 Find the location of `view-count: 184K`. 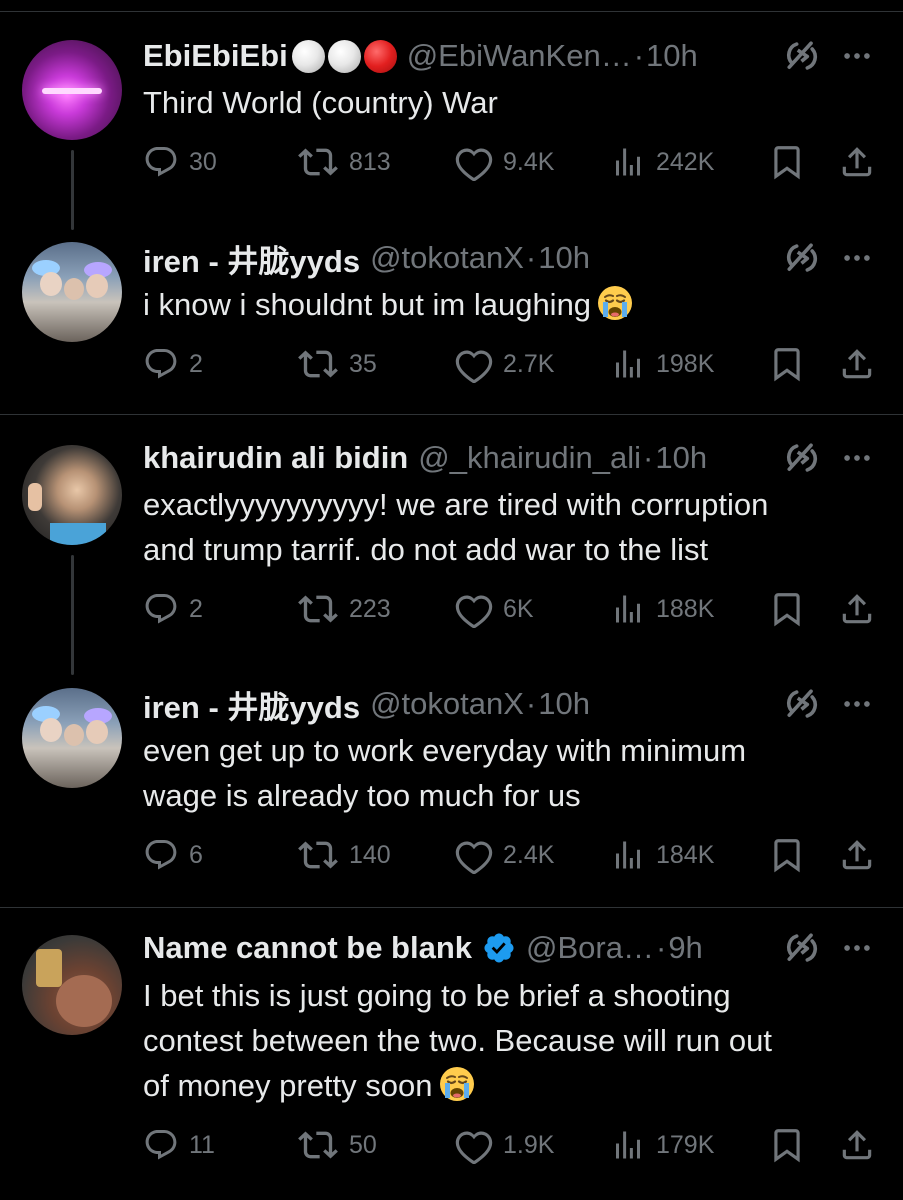

view-count: 184K is located at coordinates (685, 854).